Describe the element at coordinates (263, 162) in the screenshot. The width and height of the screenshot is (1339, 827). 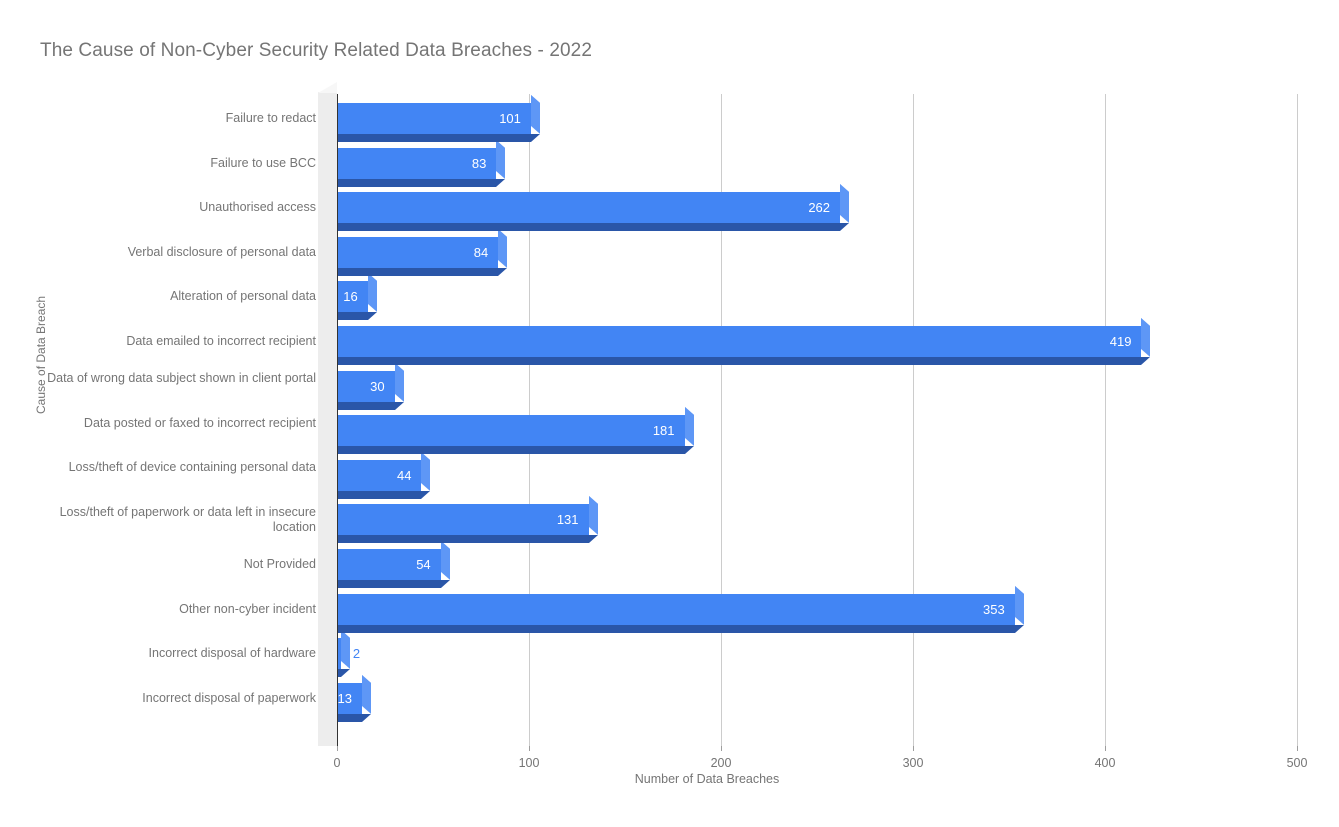
I see `category-label: Failure to use BCC` at that location.